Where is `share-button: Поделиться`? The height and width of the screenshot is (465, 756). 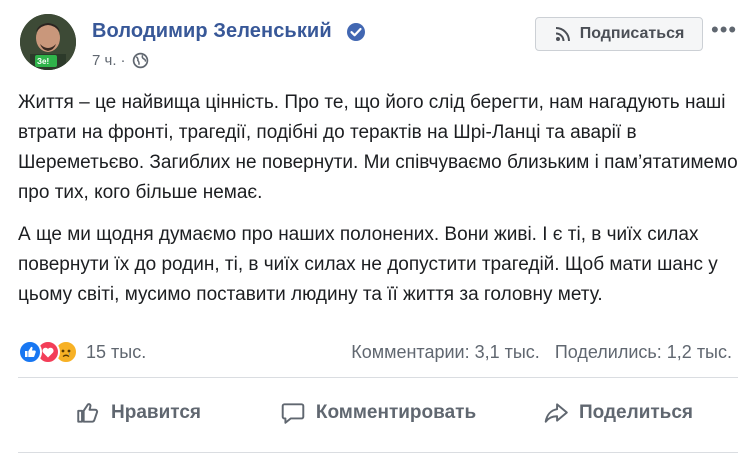
share-button: Поделиться is located at coordinates (618, 413).